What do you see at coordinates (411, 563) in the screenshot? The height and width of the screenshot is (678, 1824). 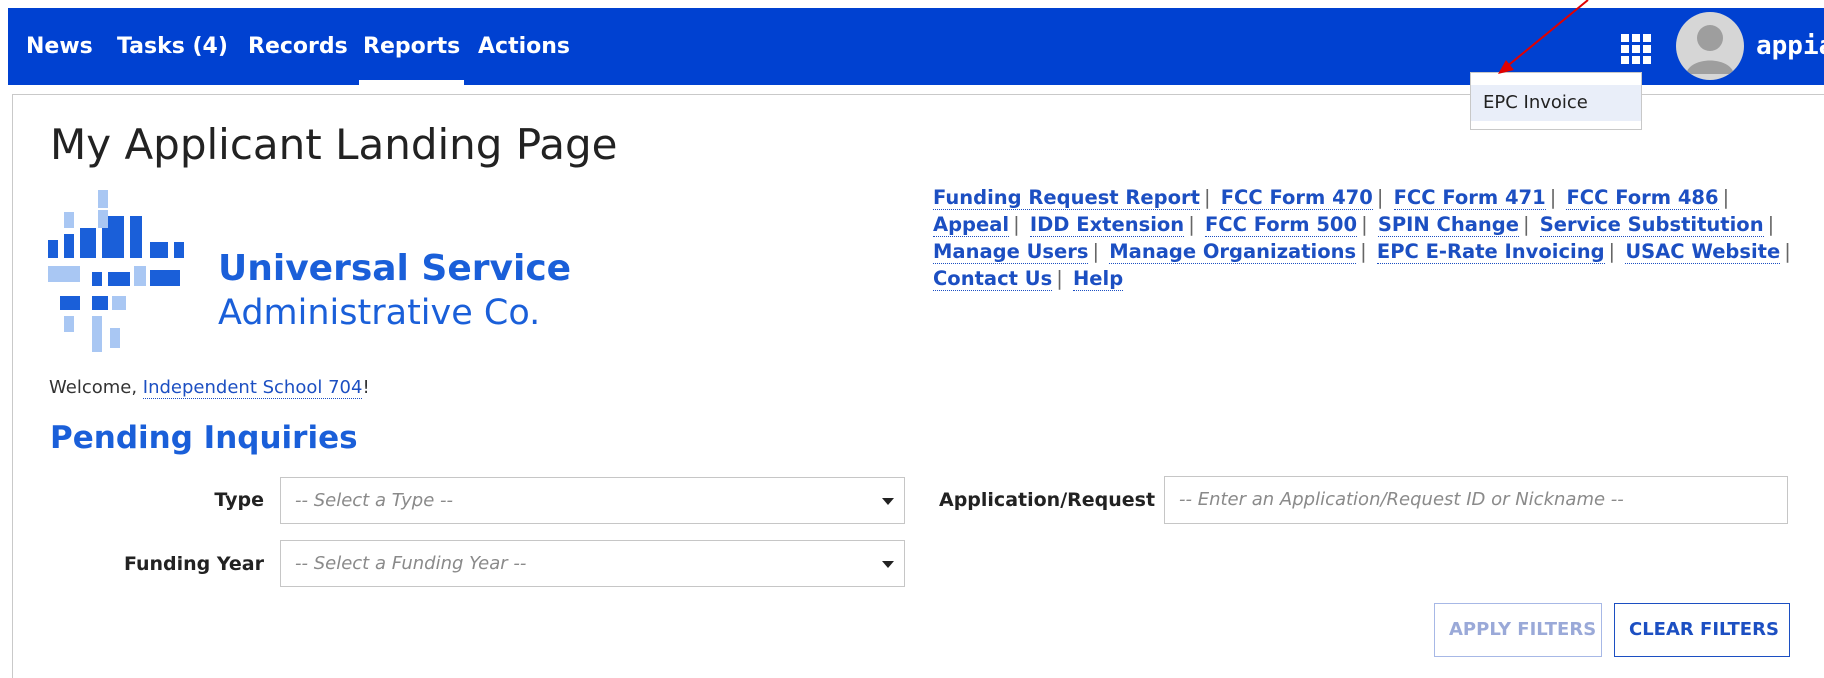 I see `funding-year-placeholder: -- Select a Funding Year --` at bounding box center [411, 563].